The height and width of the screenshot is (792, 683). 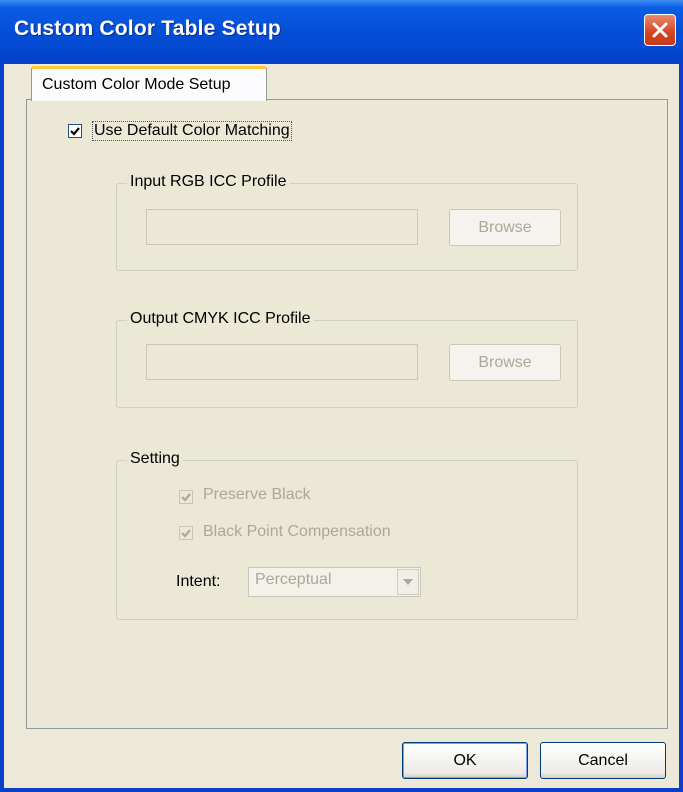 I want to click on use-default-label: Use Default Color Matching, so click(x=192, y=131).